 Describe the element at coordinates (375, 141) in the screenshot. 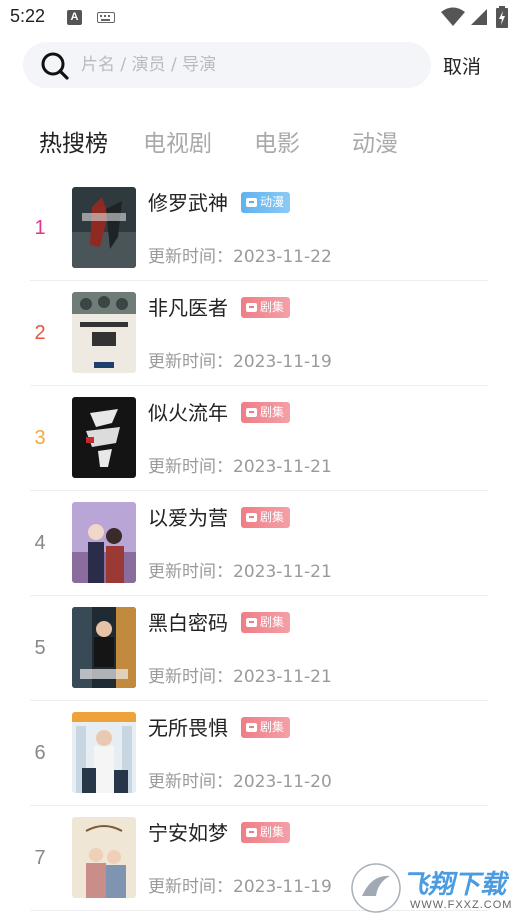

I see `tab-anime: 动漫` at that location.